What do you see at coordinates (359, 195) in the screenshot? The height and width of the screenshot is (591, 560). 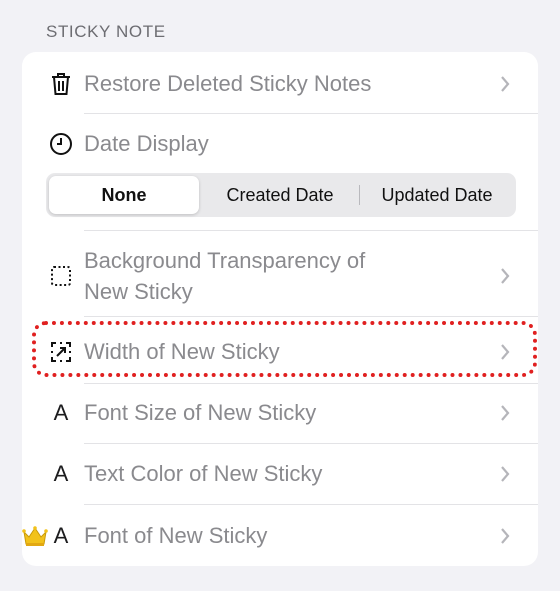 I see `segment-divider` at bounding box center [359, 195].